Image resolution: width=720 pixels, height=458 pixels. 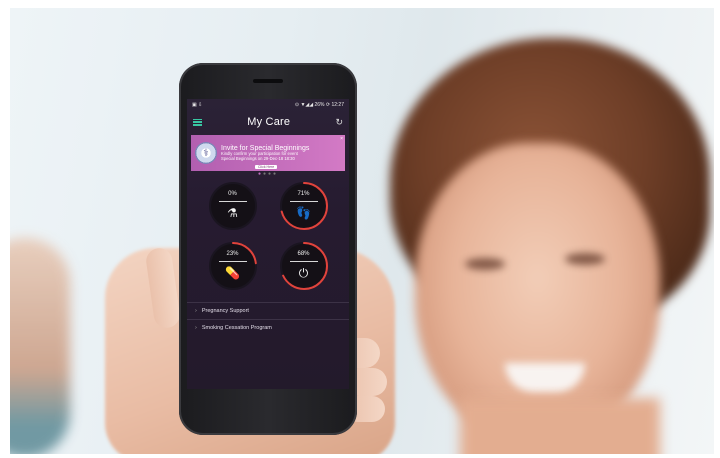 What do you see at coordinates (232, 213) in the screenshot?
I see `test-tubes-icon: ⚗` at bounding box center [232, 213].